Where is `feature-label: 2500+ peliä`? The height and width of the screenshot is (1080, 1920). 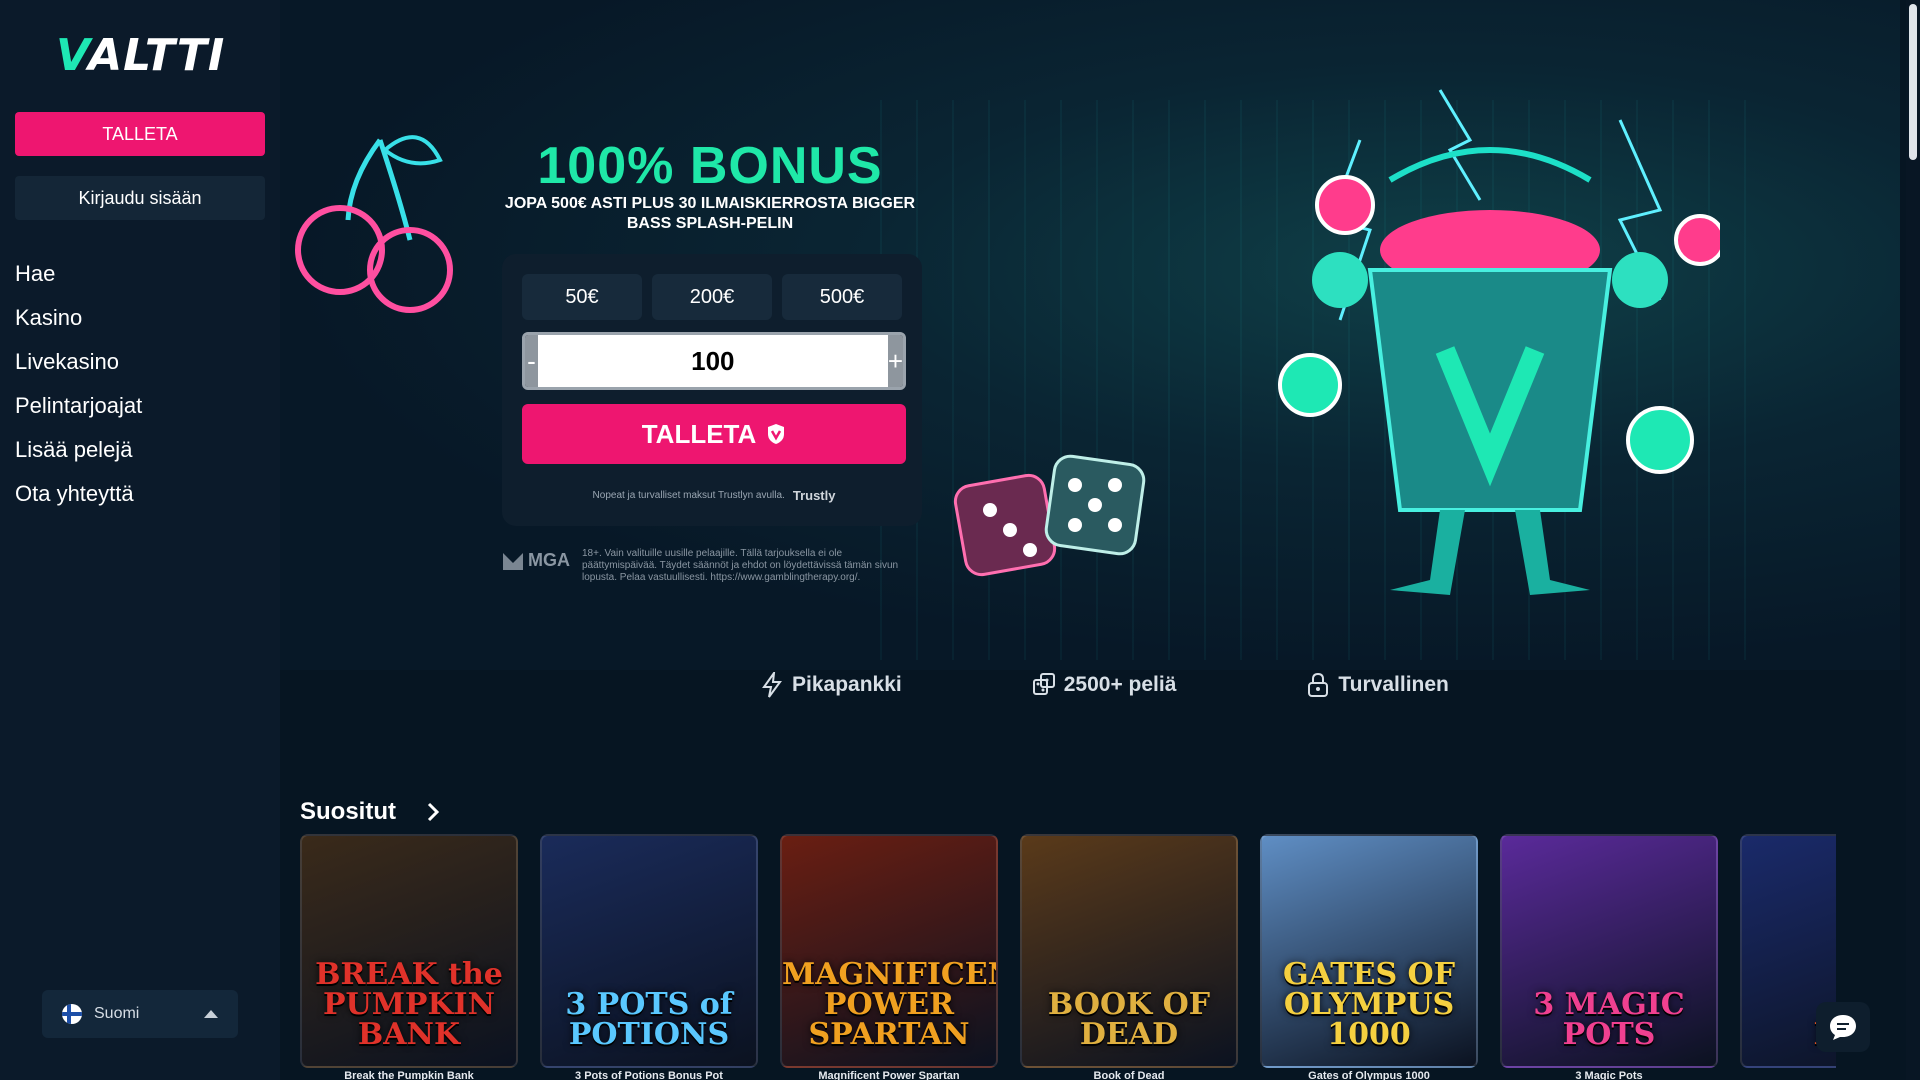
feature-label: 2500+ peliä is located at coordinates (1120, 684).